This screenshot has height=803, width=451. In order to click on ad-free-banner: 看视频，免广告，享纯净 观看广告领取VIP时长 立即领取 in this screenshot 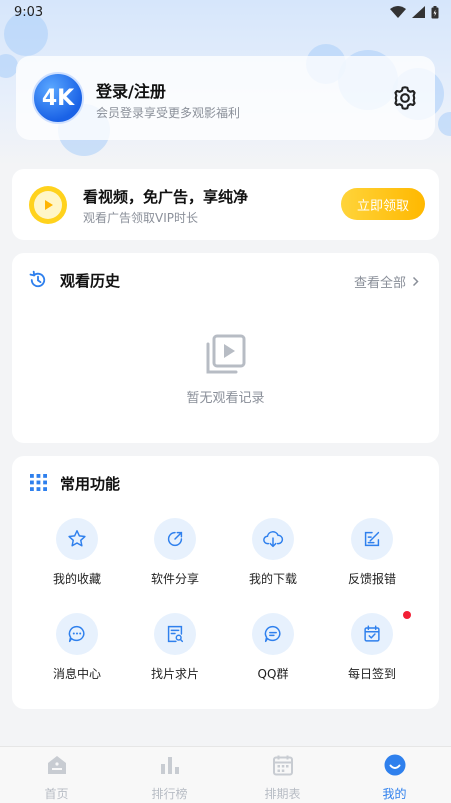, I will do `click(225, 204)`.